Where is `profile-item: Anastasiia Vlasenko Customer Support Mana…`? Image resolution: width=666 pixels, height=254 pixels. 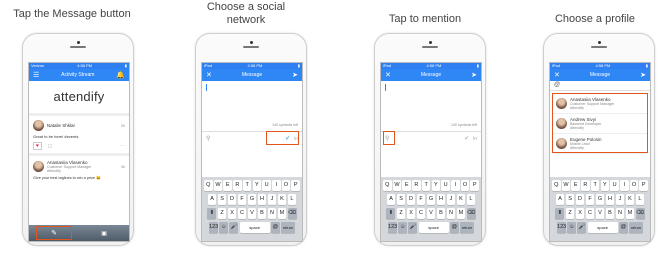
profile-item: Anastasiia Vlasenko Customer Support Mana… is located at coordinates (600, 104).